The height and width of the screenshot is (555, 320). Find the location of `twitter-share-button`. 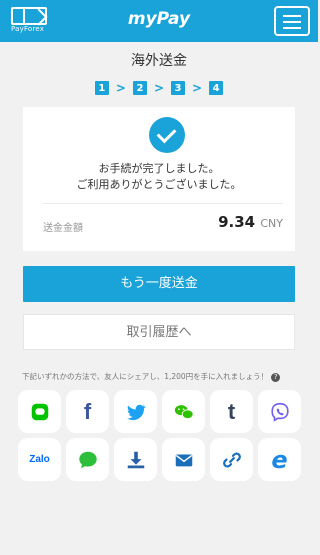

twitter-share-button is located at coordinates (135, 411).